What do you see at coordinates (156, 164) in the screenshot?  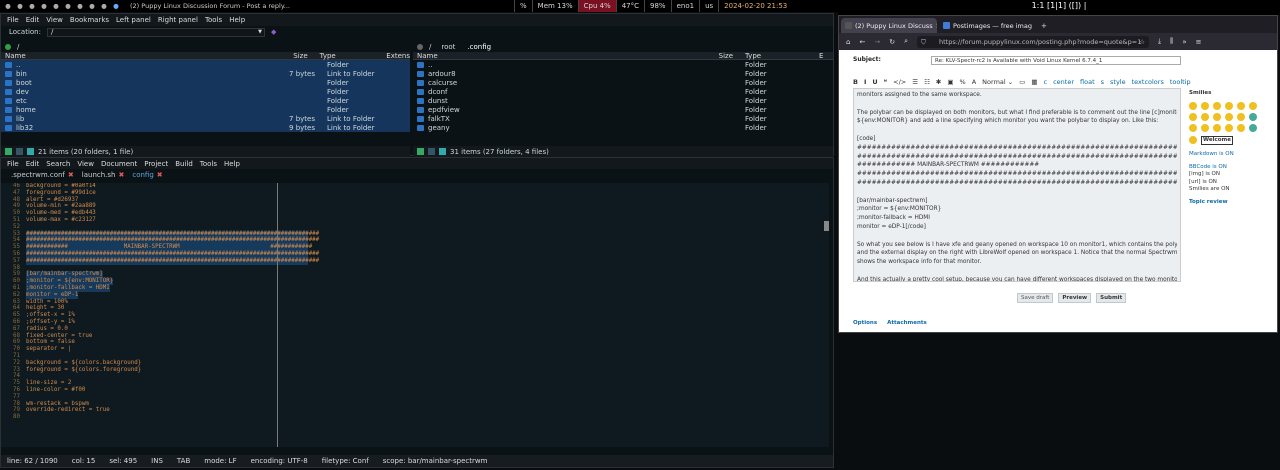 I see `menu-project: Project` at bounding box center [156, 164].